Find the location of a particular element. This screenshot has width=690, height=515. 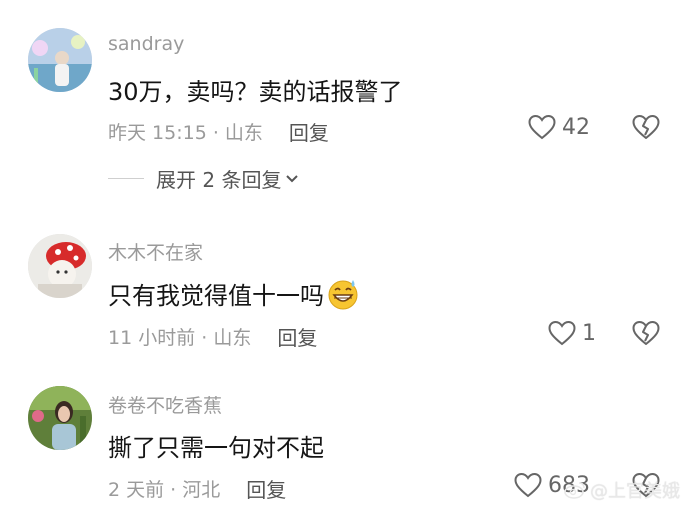

like-button: 42 is located at coordinates (559, 127).